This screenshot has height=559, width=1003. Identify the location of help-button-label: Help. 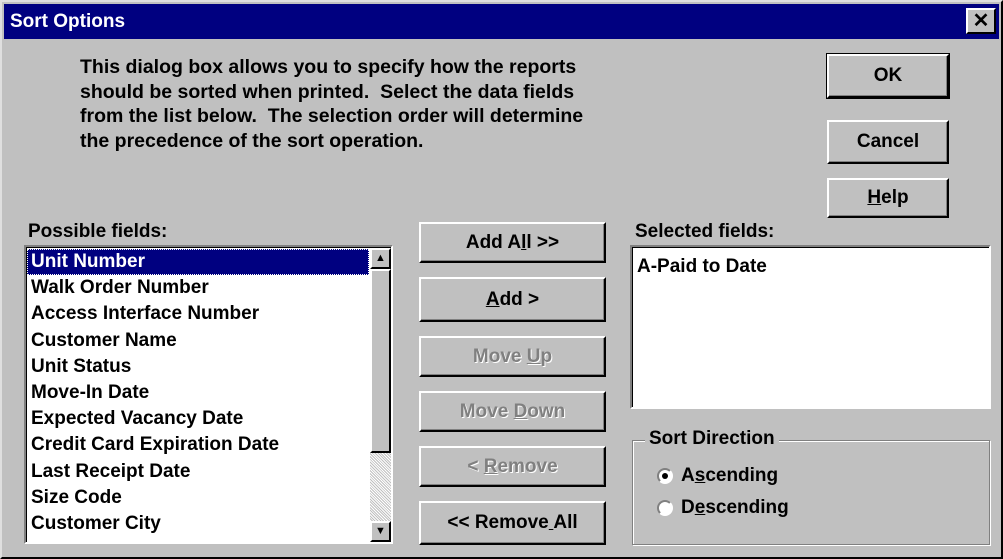
(888, 197).